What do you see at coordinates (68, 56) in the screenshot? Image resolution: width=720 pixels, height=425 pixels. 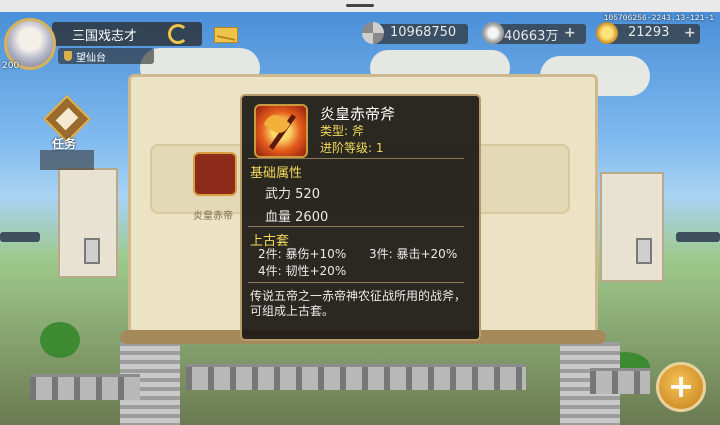 I see `shield-icon` at bounding box center [68, 56].